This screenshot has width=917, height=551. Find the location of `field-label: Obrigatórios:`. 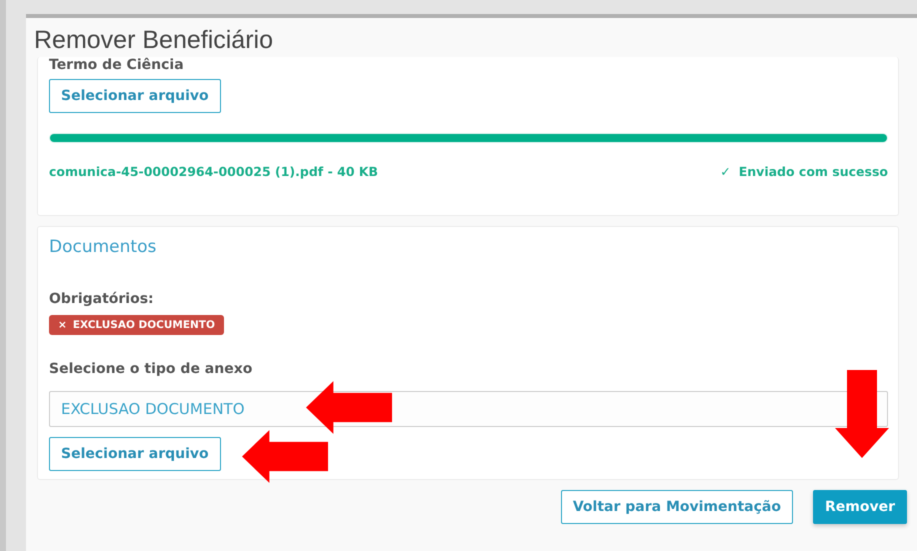

field-label: Obrigatórios: is located at coordinates (102, 299).